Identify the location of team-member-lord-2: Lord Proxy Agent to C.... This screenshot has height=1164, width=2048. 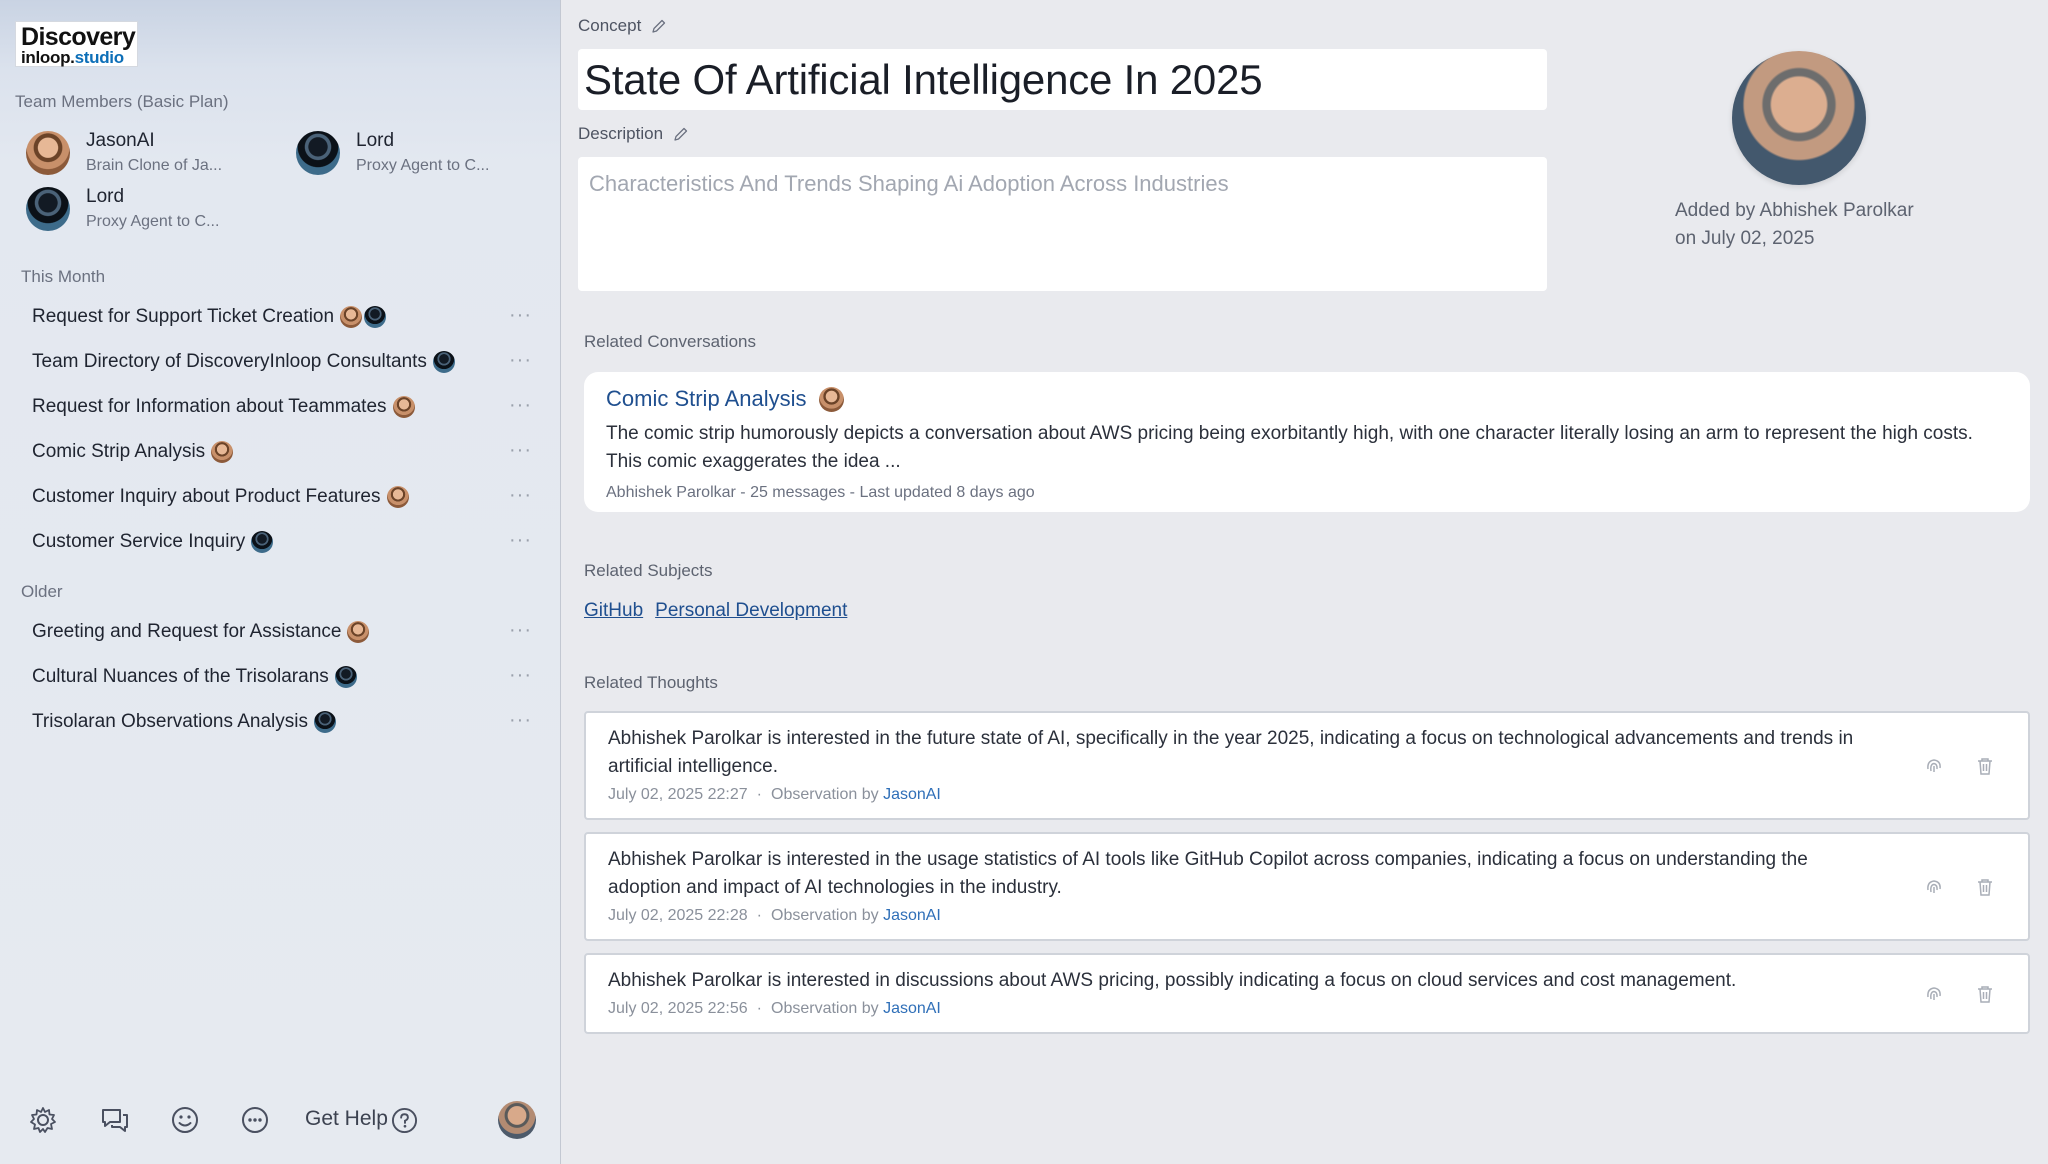
(131, 209).